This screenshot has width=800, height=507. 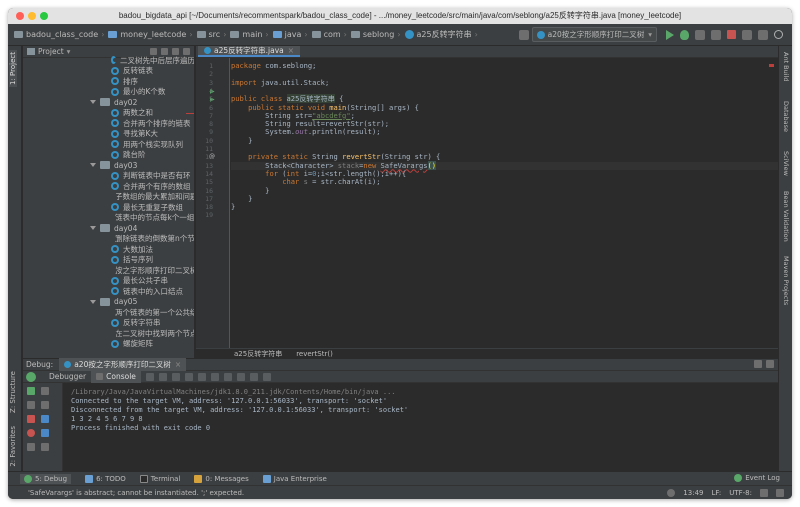 I want to click on step-over-icon, so click(x=162, y=376).